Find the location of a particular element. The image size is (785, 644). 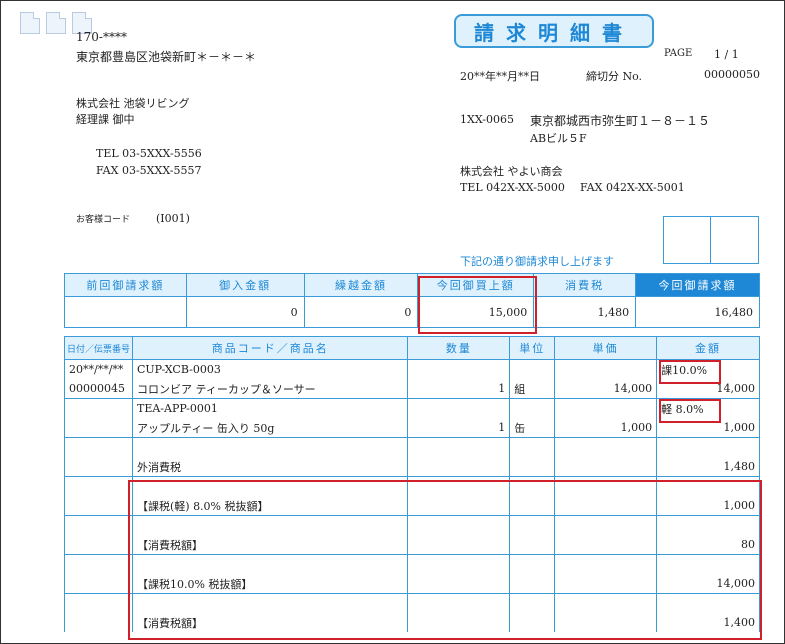

table-row: 20**/**/** CUP-XCB-0003 課10.0% is located at coordinates (412, 369).